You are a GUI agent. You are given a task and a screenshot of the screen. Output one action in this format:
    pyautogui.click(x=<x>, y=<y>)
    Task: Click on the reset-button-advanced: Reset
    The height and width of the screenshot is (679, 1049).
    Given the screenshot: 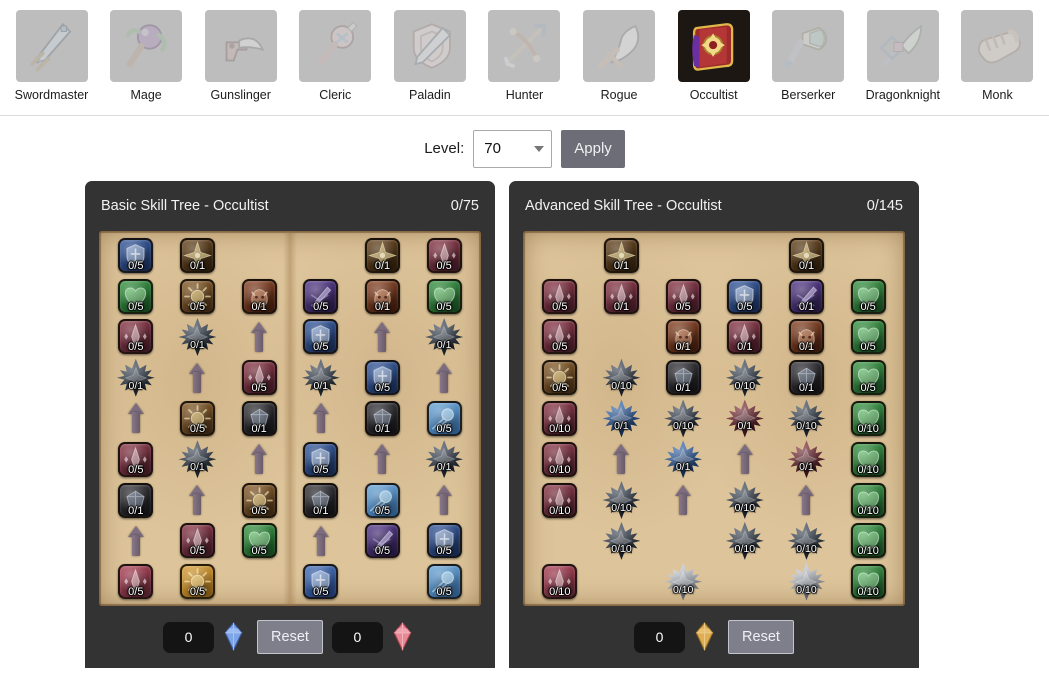 What is the action you would take?
    pyautogui.click(x=761, y=637)
    